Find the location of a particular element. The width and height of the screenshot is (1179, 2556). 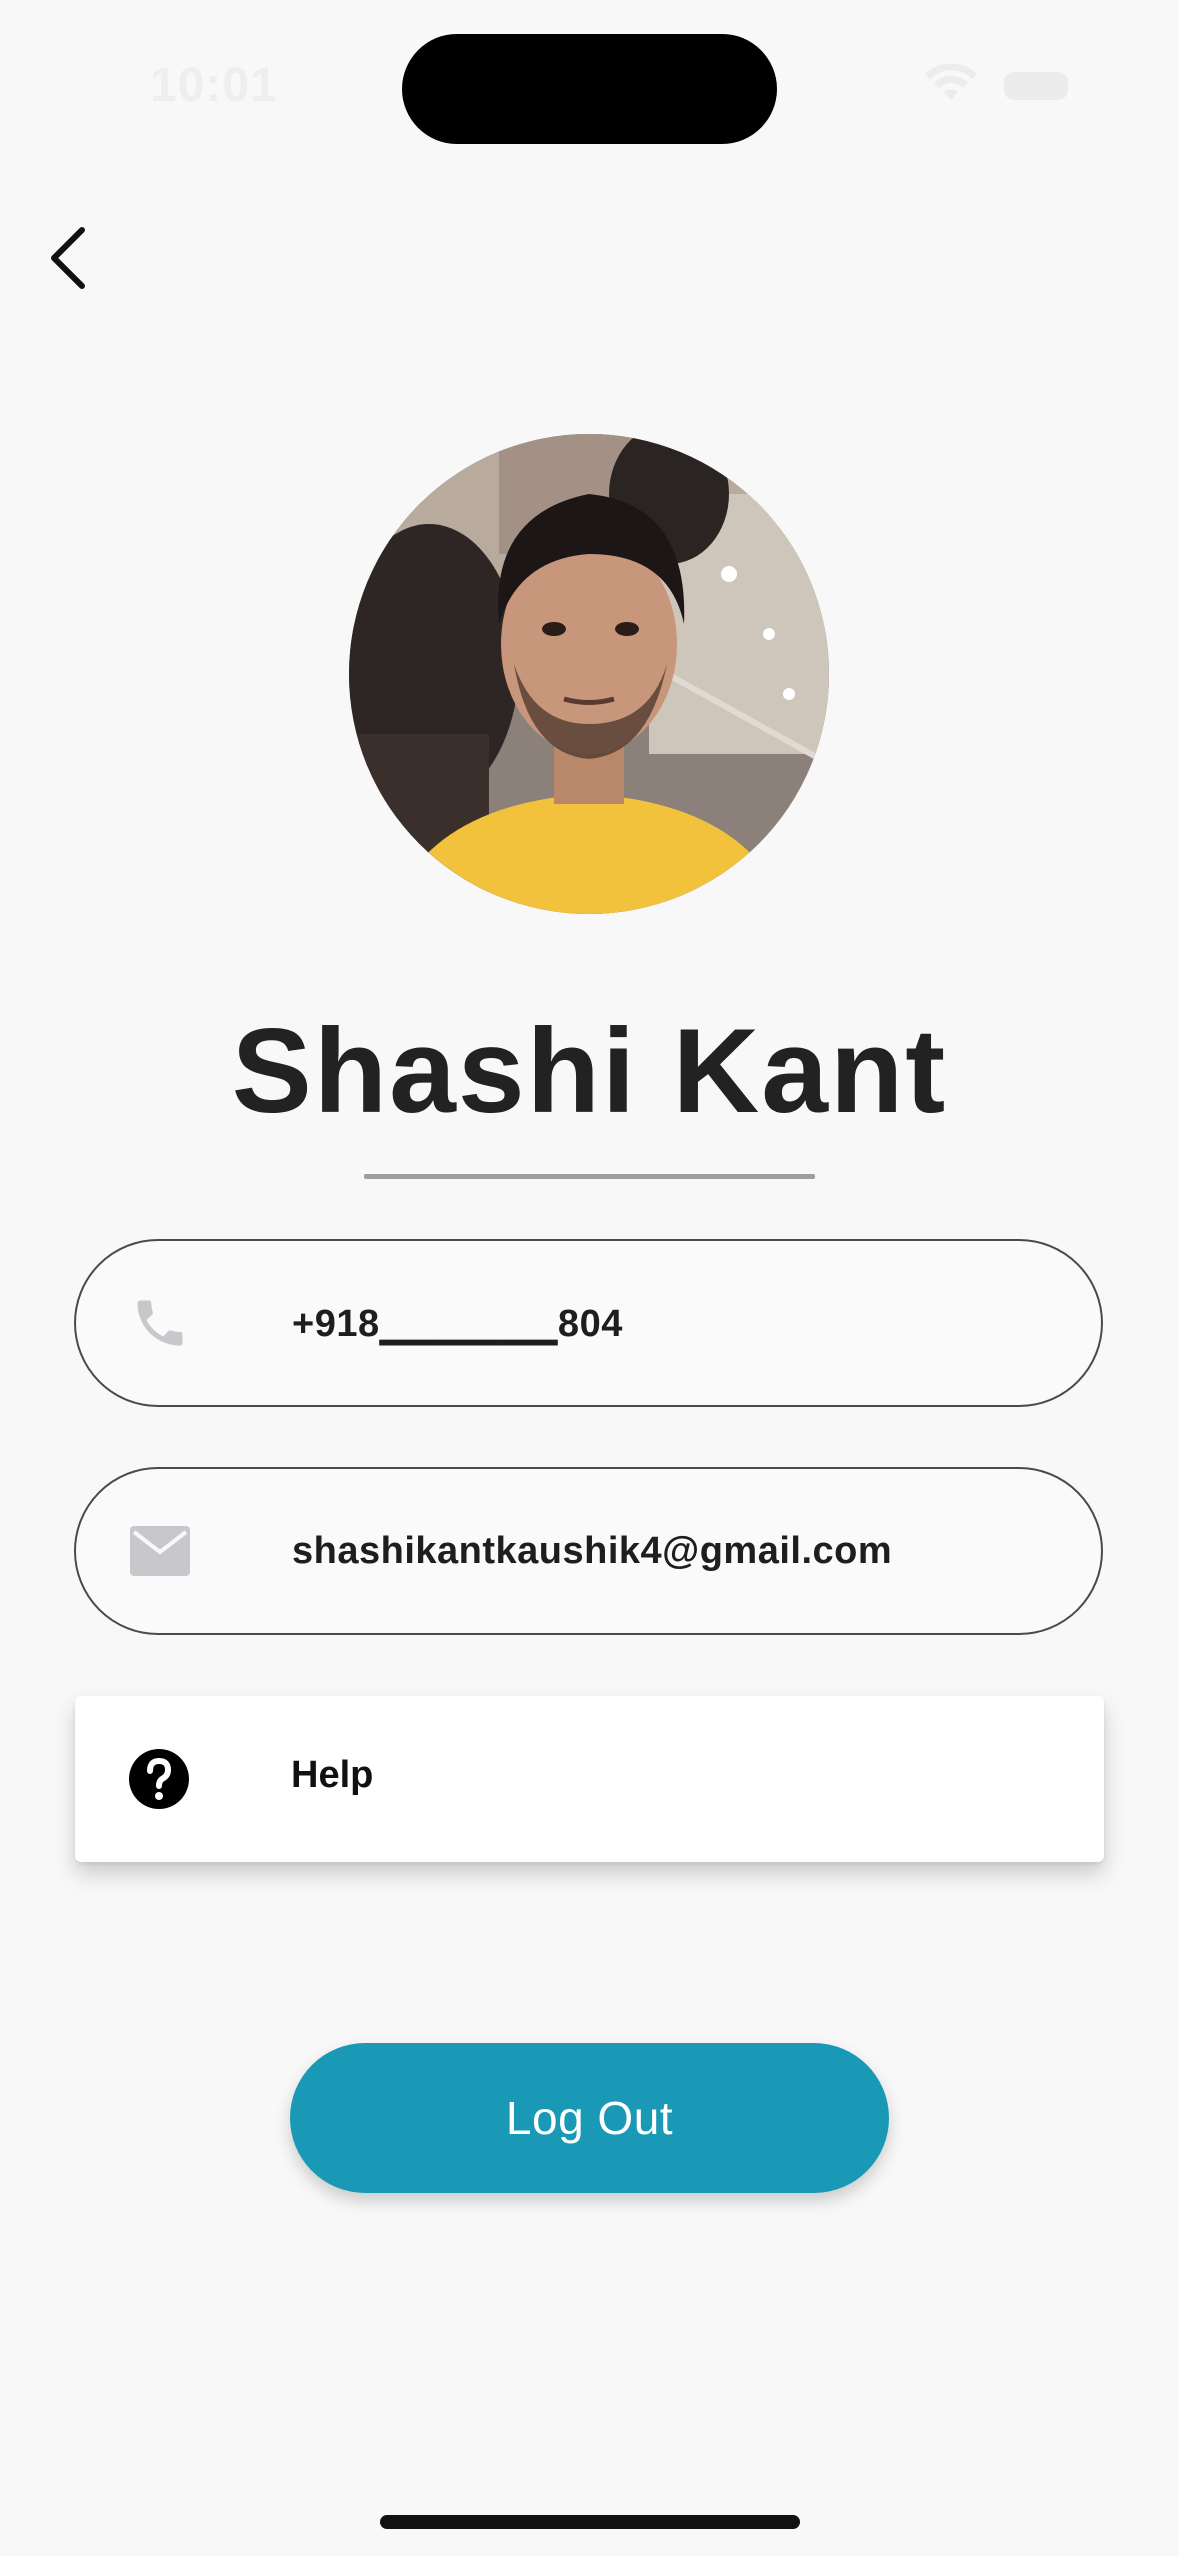

chevron-left-icon is located at coordinates (68, 260).